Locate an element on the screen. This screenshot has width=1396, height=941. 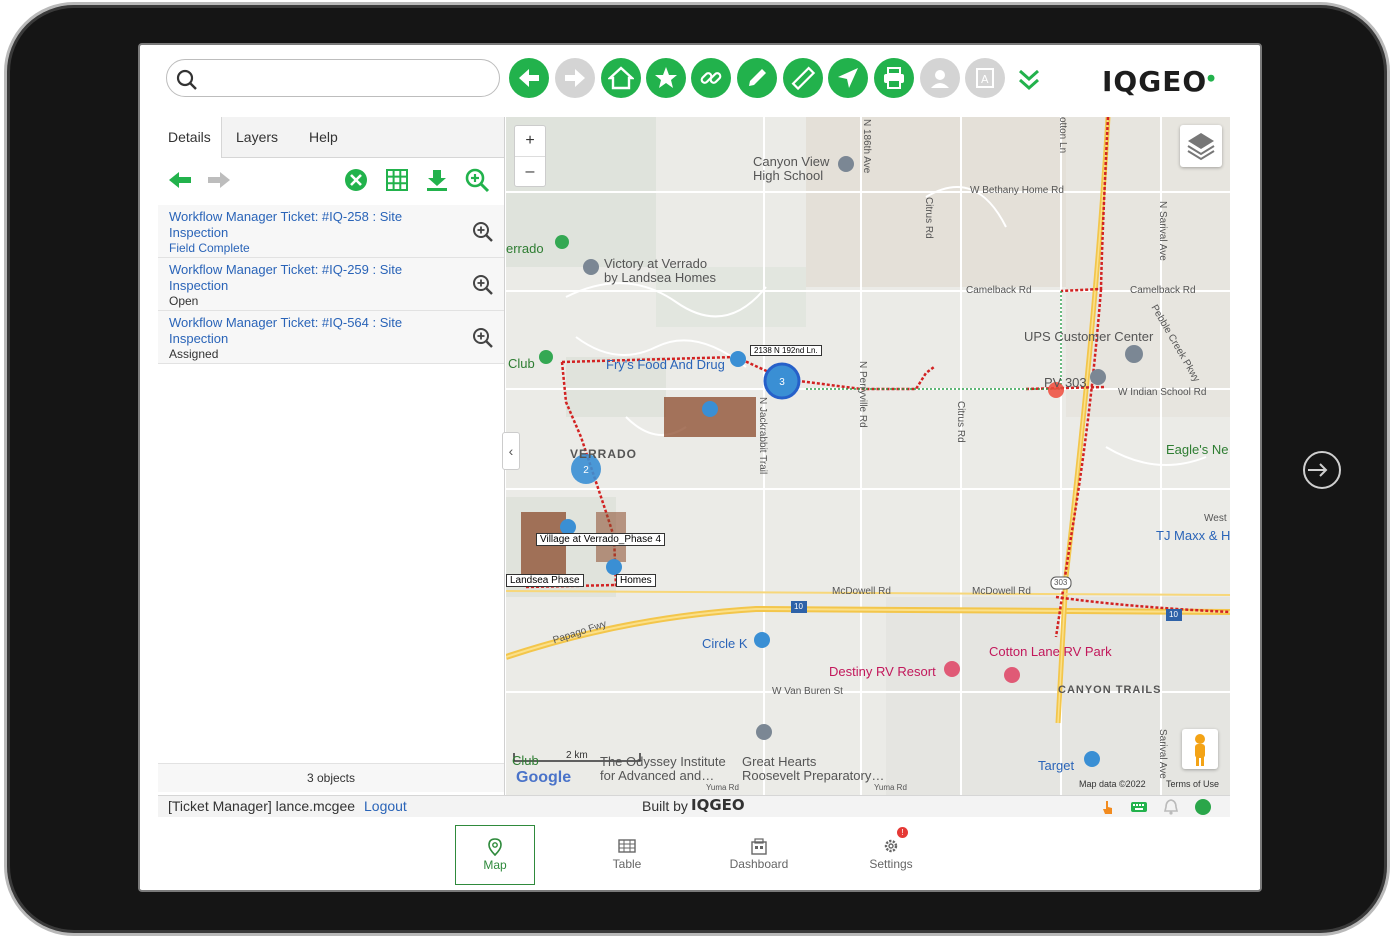
user-button is located at coordinates (940, 78).